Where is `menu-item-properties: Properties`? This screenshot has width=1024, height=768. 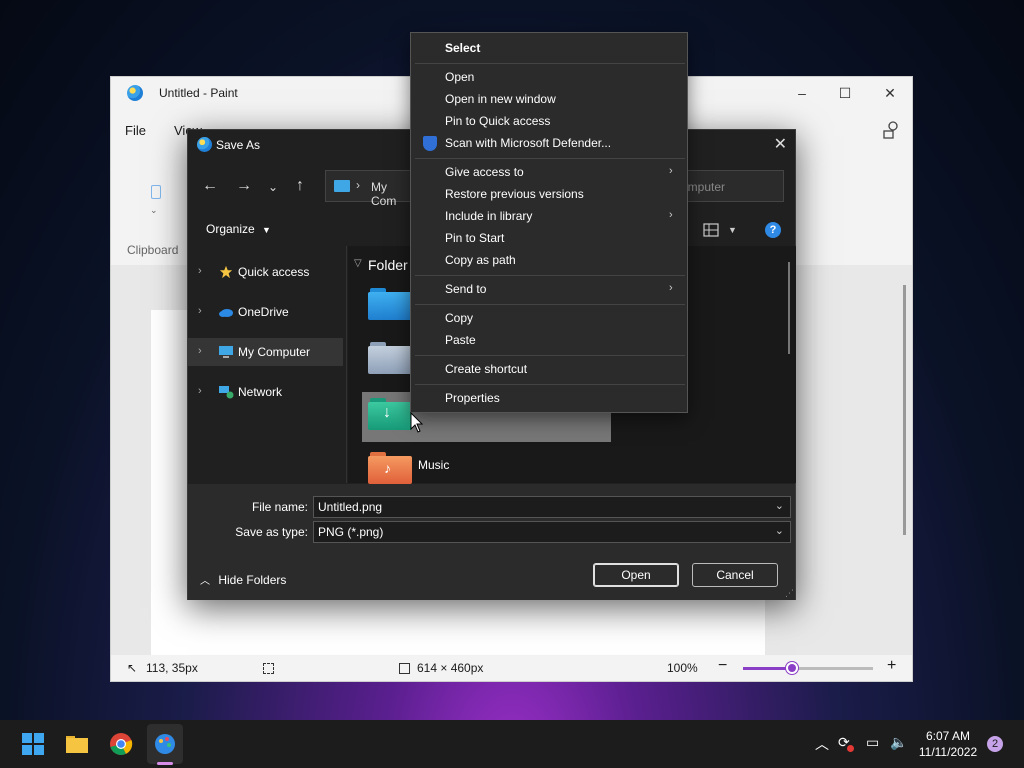 menu-item-properties: Properties is located at coordinates (472, 398).